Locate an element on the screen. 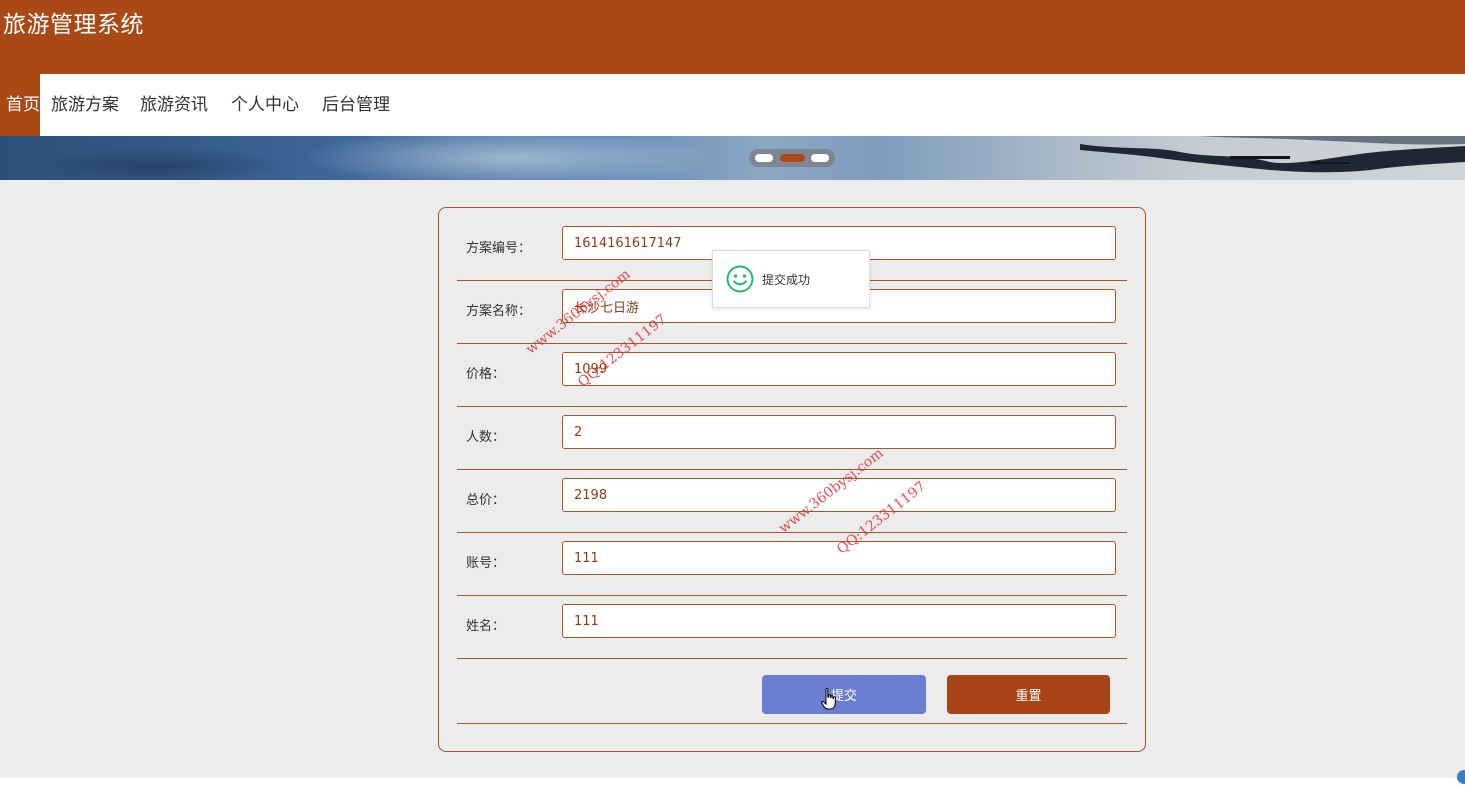 This screenshot has width=1465, height=787. account-input is located at coordinates (839, 558).